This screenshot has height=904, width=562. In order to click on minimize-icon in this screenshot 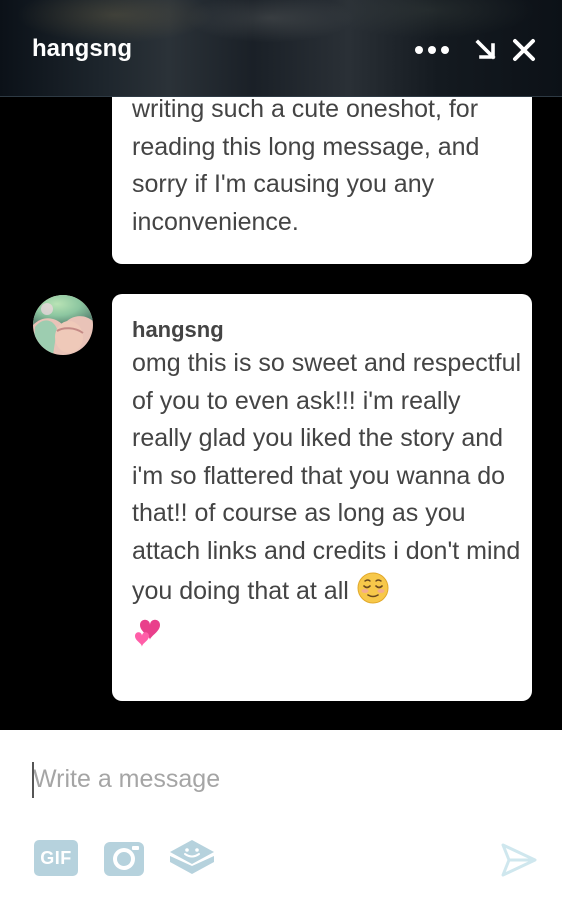, I will do `click(486, 52)`.